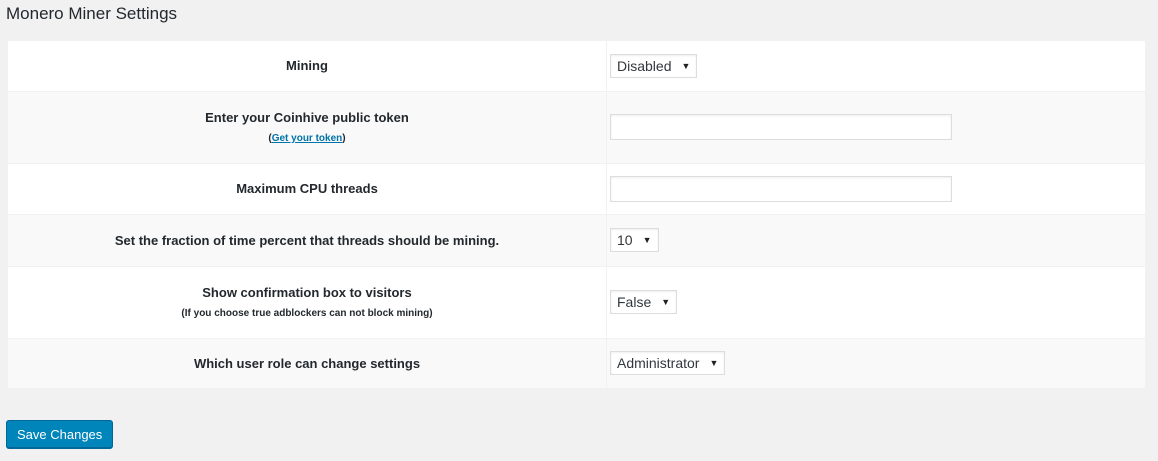 The height and width of the screenshot is (461, 1158). Describe the element at coordinates (307, 117) in the screenshot. I see `token-label: Enter your Coinhive public token` at that location.